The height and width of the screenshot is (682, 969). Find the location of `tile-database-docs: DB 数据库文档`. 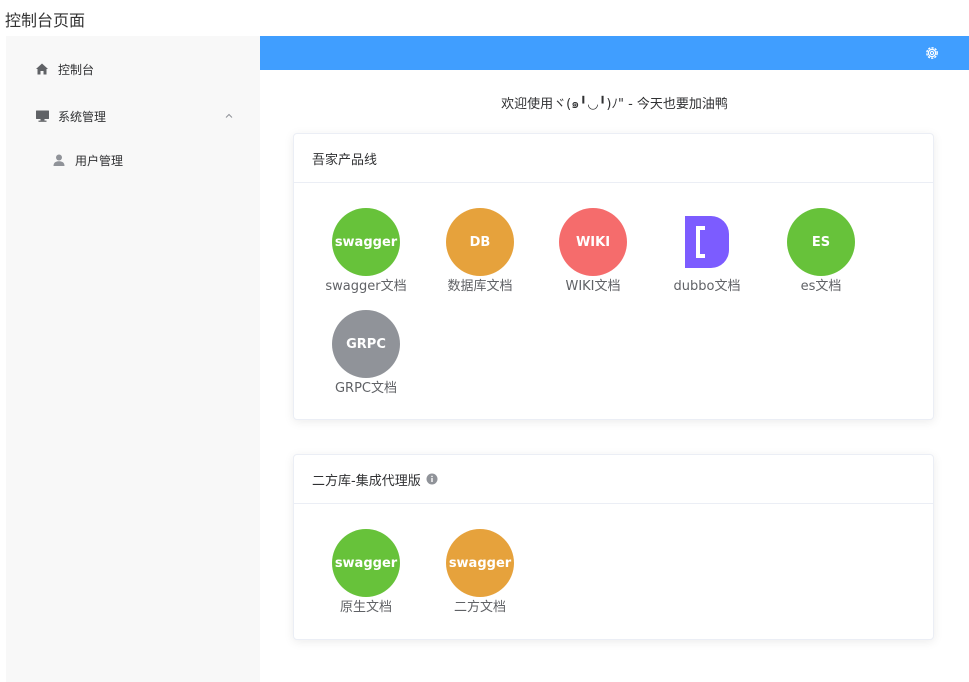

tile-database-docs: DB 数据库文档 is located at coordinates (480, 252).